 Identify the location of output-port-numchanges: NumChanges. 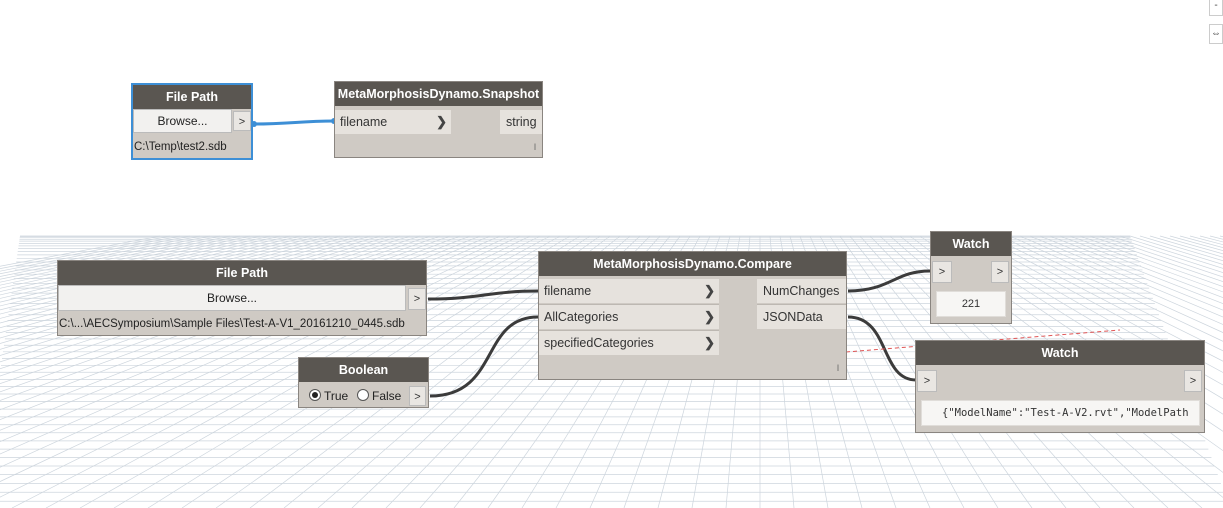
(801, 291).